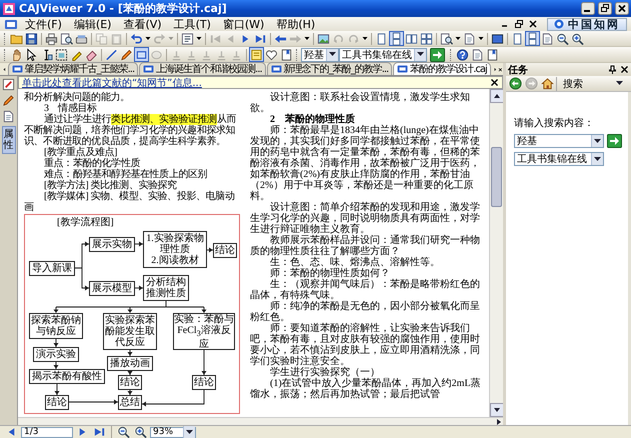  Describe the element at coordinates (365, 290) in the screenshot. I see `paragraph: 生：（观察并闻气味后）：苯酚是略带粉红色的晶体，有特殊气味。` at that location.